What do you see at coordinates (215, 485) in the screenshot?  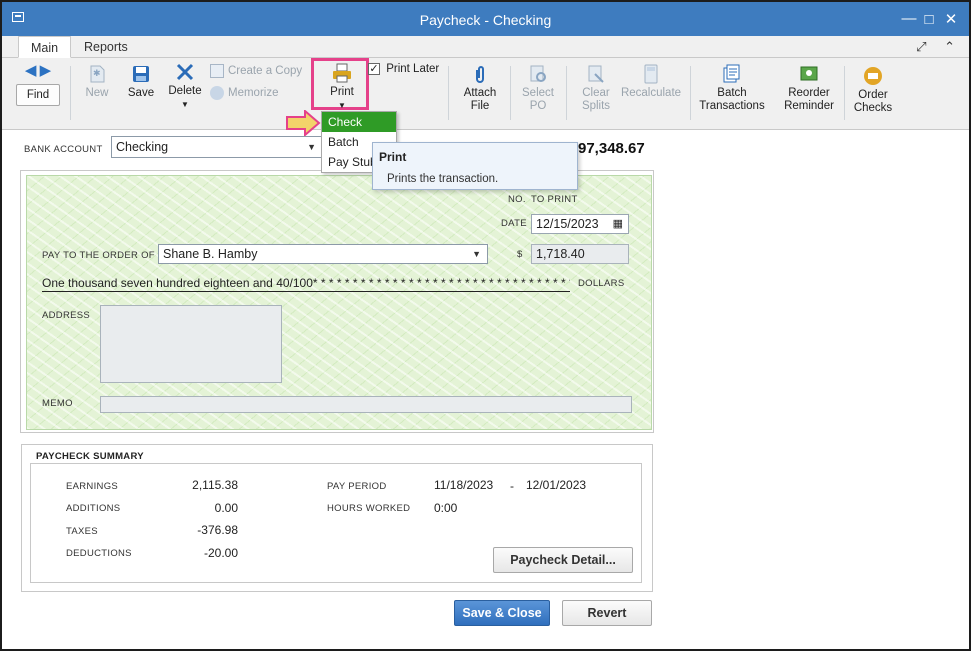 I see `earnings-value: 2,115.38` at bounding box center [215, 485].